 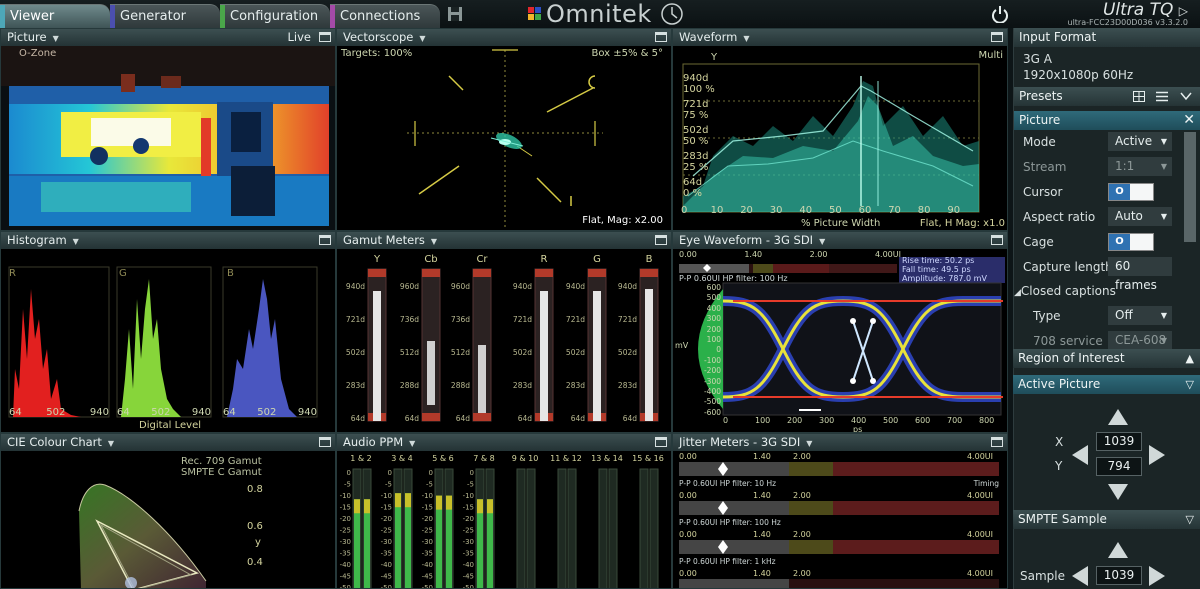 What do you see at coordinates (1140, 315) in the screenshot?
I see `cc-setting-select: Off ▼` at bounding box center [1140, 315].